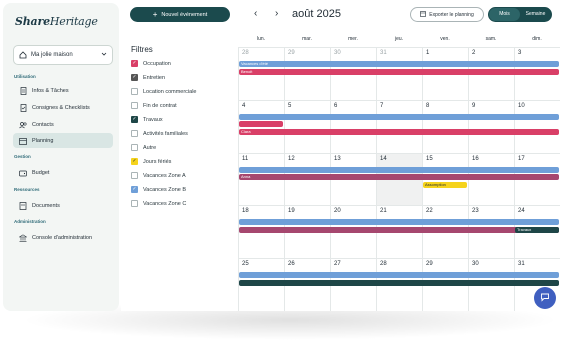 This screenshot has width=578, height=346. What do you see at coordinates (428, 105) in the screenshot?
I see `day-number: 8` at bounding box center [428, 105].